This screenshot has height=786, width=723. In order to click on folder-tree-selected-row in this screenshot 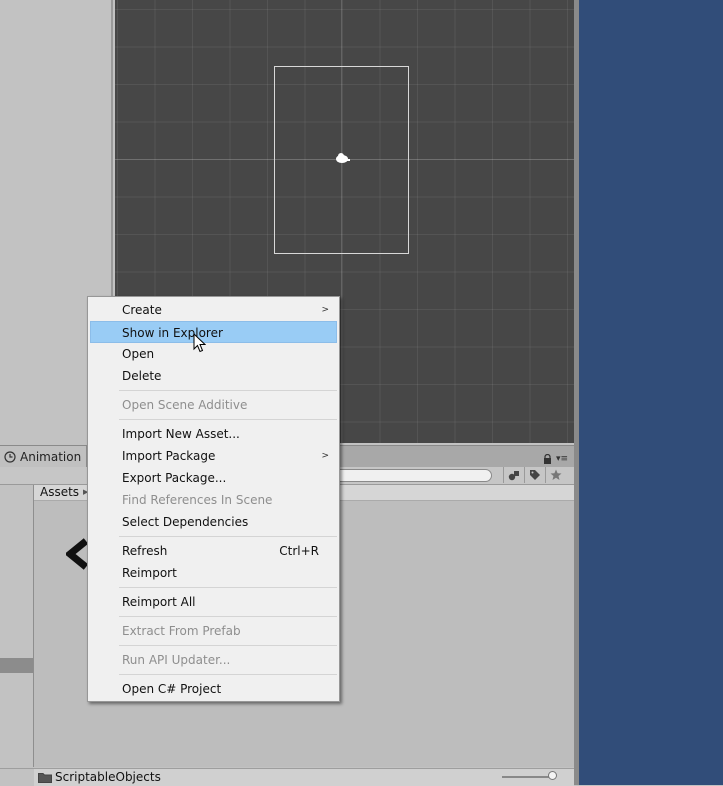, I will do `click(16, 665)`.